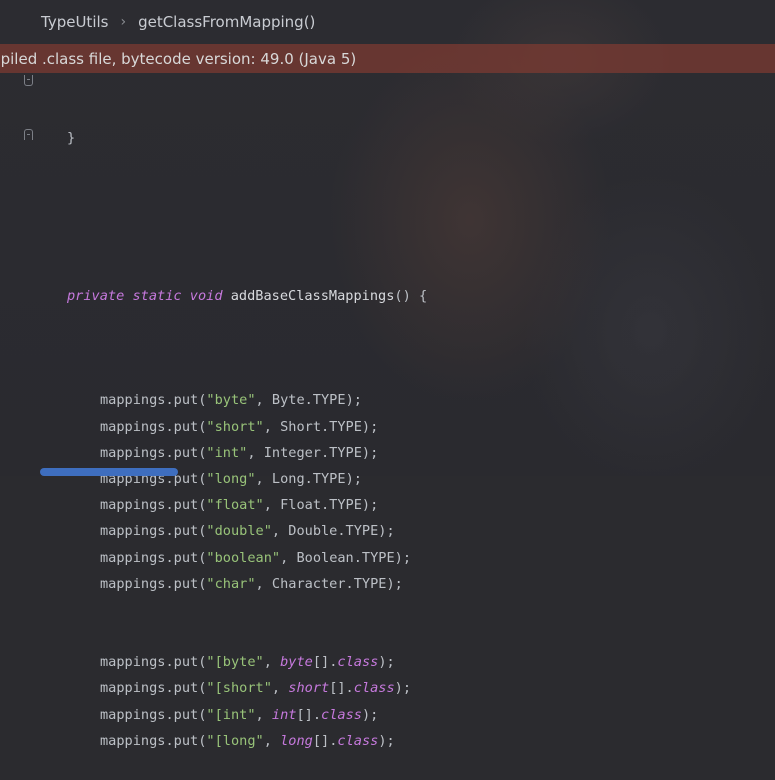  What do you see at coordinates (235, 740) in the screenshot?
I see `string-literal: "[long"` at bounding box center [235, 740].